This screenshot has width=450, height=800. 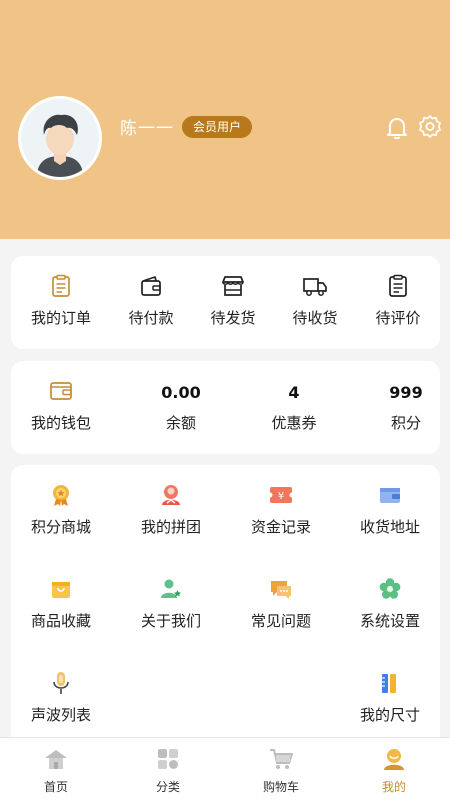 What do you see at coordinates (60, 318) in the screenshot?
I see `order-label: 我的订单` at bounding box center [60, 318].